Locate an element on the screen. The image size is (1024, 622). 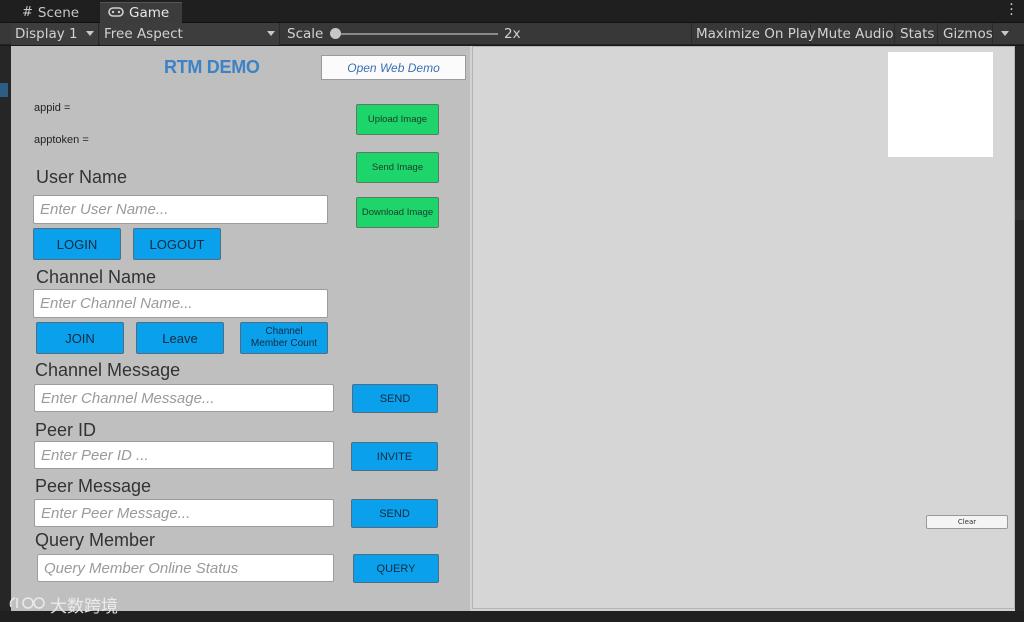
tab-scene: # Scene is located at coordinates (57, 12).